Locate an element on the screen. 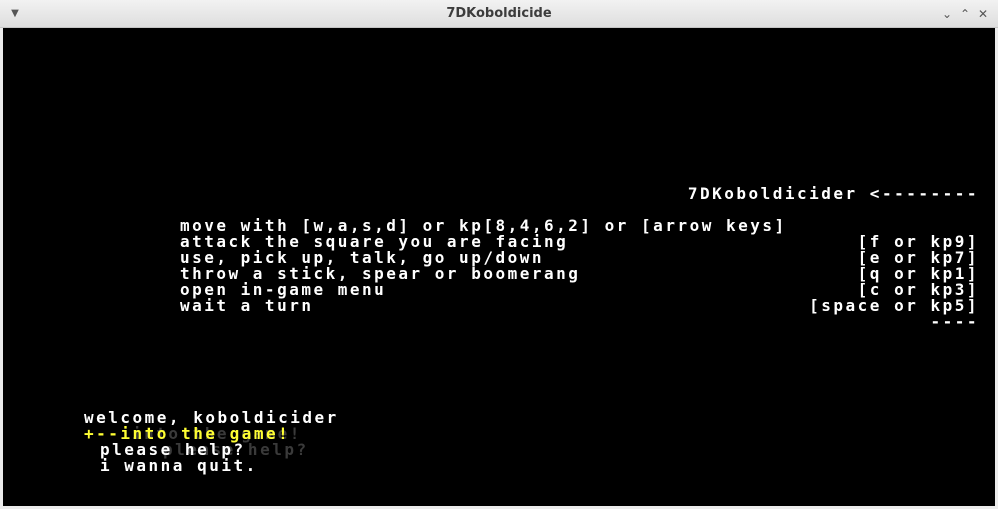 This screenshot has height=509, width=998. menu-item-quit: i wanna quit. is located at coordinates (179, 466).